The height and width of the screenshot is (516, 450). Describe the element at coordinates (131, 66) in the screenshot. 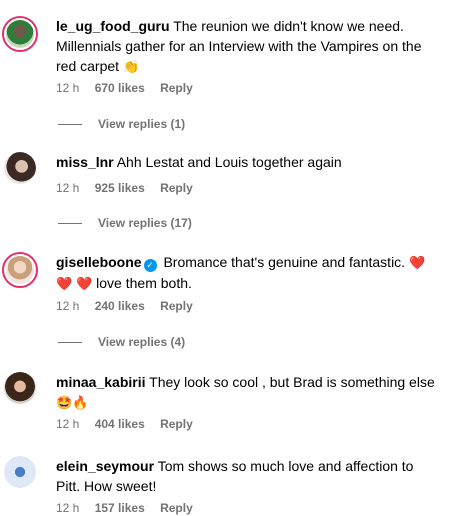

I see `clap-emoji: 👏` at that location.